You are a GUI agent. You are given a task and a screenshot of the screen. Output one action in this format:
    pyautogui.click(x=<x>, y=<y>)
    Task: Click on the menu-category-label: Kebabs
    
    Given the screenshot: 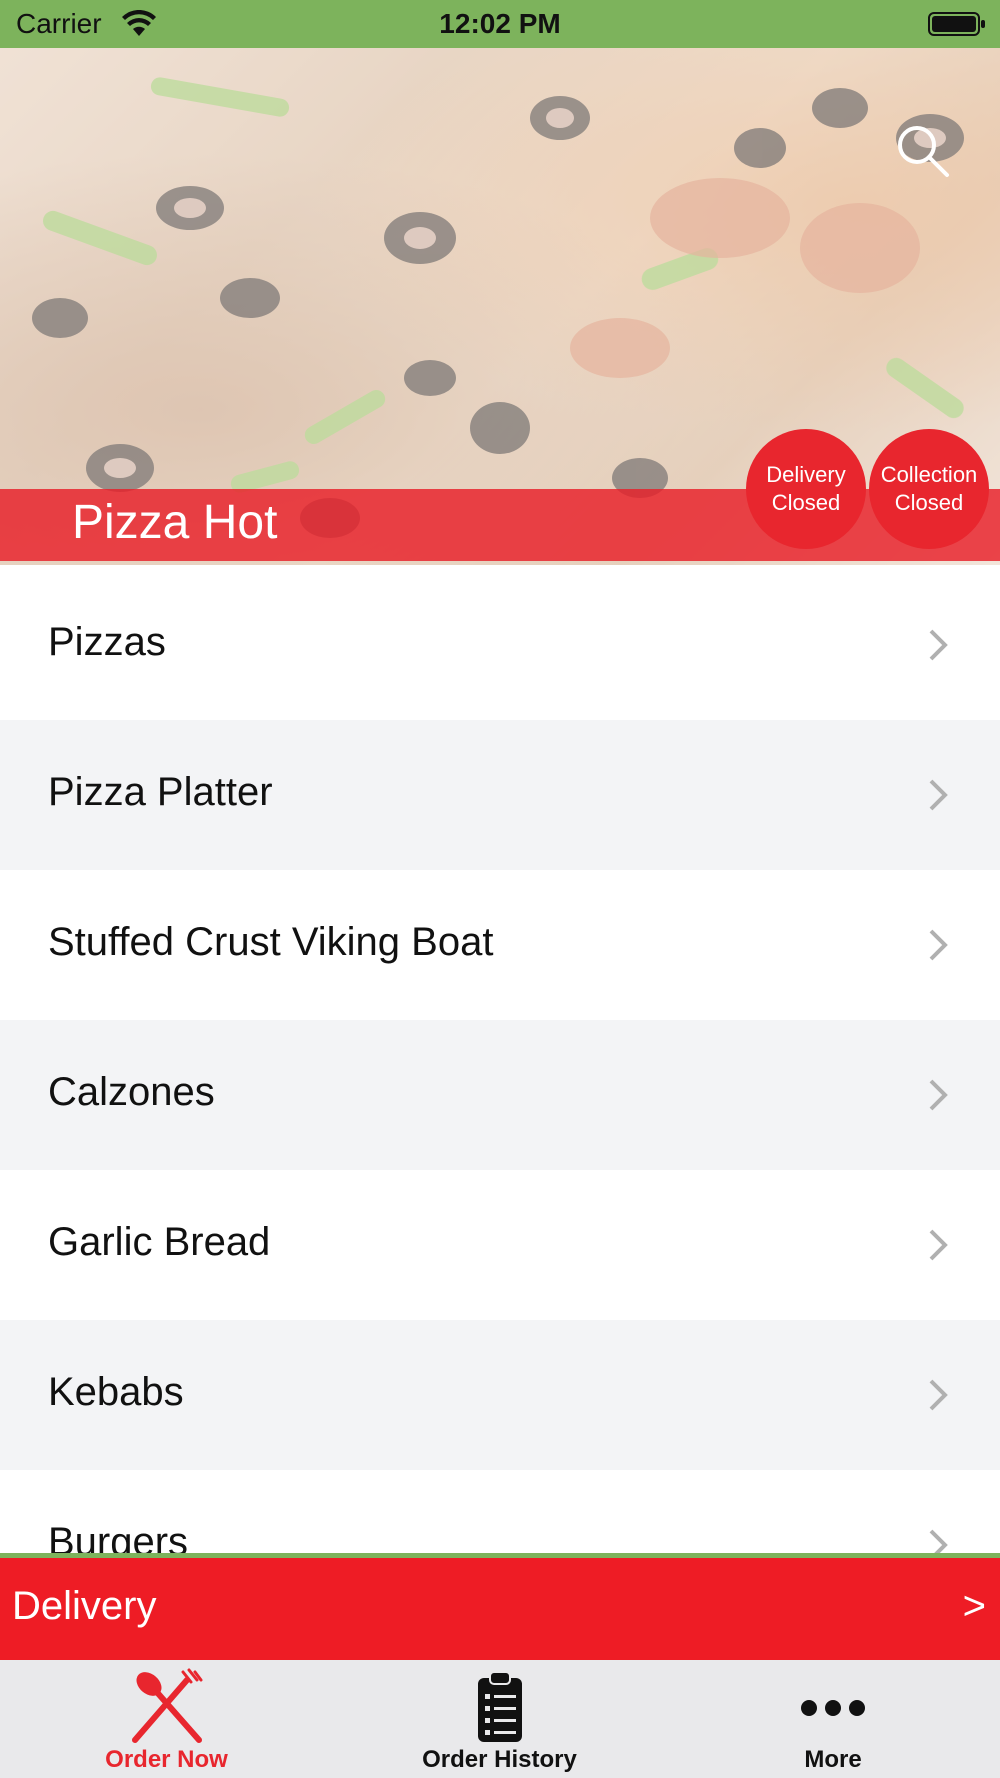 What is the action you would take?
    pyautogui.click(x=116, y=1392)
    